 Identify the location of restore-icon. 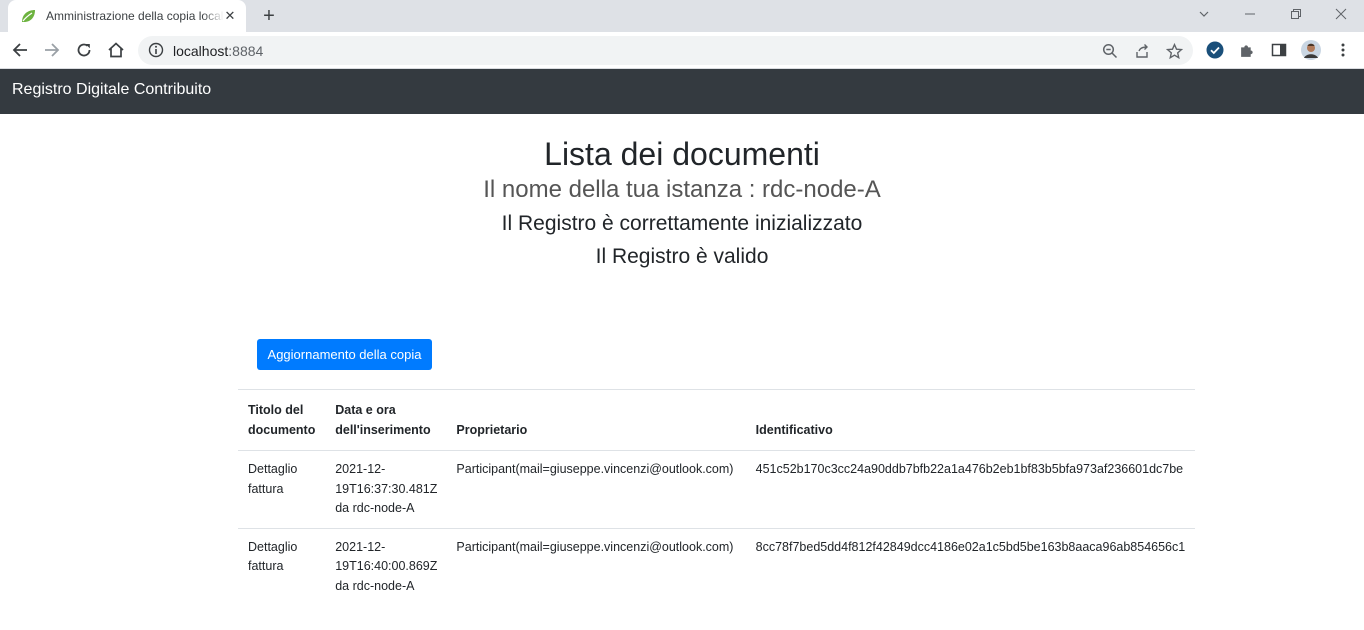
(1296, 14).